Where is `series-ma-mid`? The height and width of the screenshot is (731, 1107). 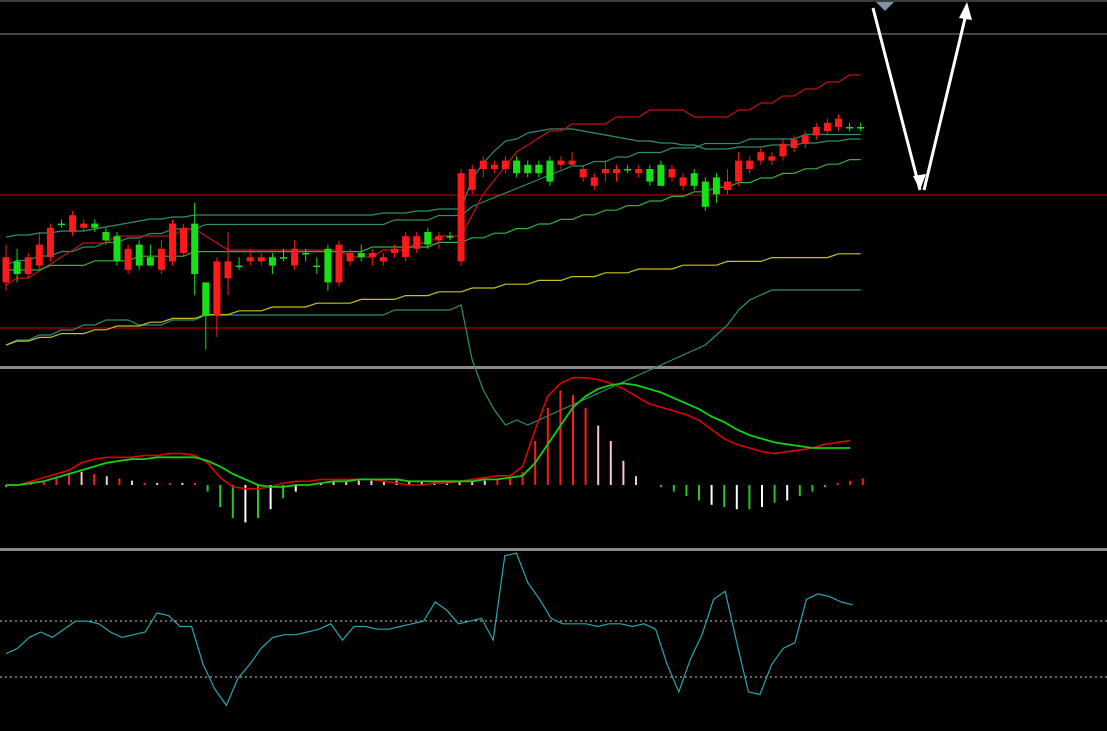 series-ma-mid is located at coordinates (433, 215).